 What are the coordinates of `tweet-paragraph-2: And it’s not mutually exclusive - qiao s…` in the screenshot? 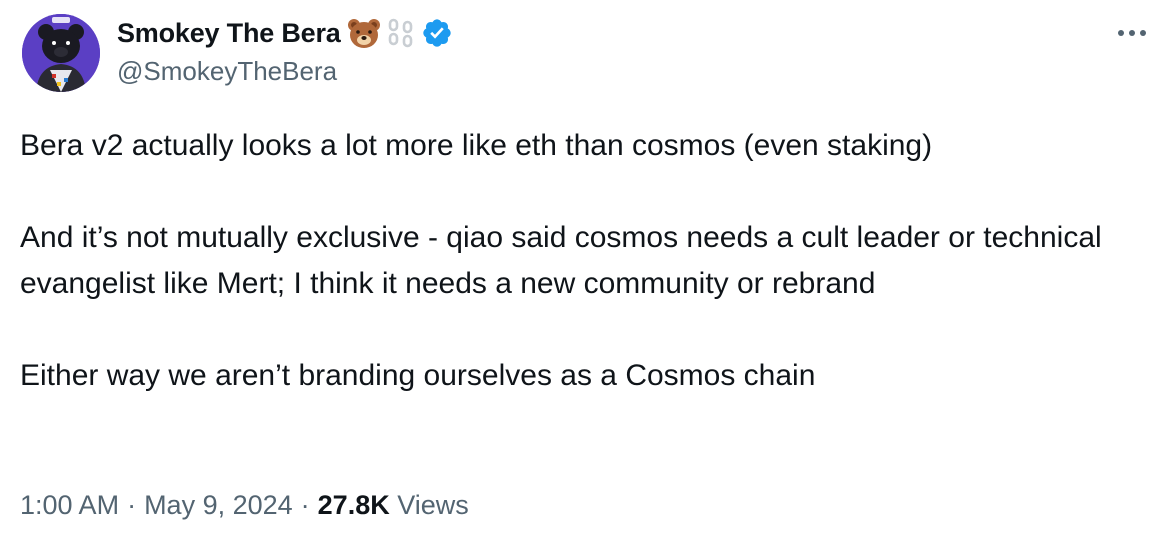 It's located at (561, 260).